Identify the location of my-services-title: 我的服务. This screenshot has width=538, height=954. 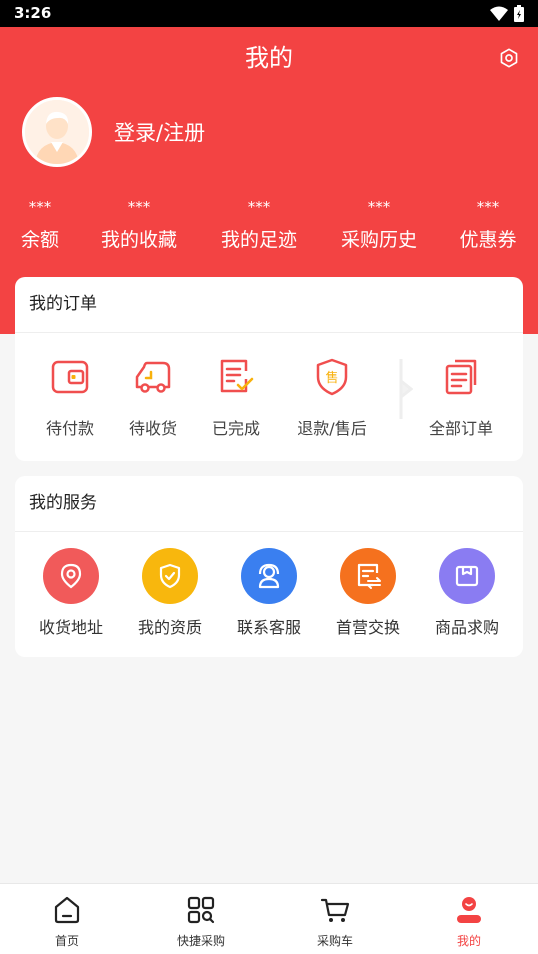
(269, 504).